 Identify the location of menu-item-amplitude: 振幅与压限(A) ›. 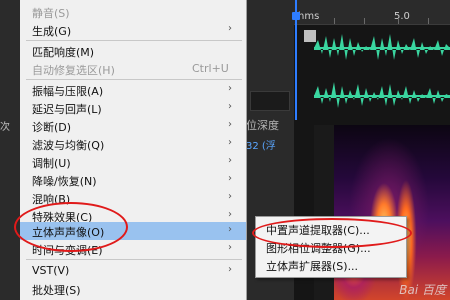
(133, 90).